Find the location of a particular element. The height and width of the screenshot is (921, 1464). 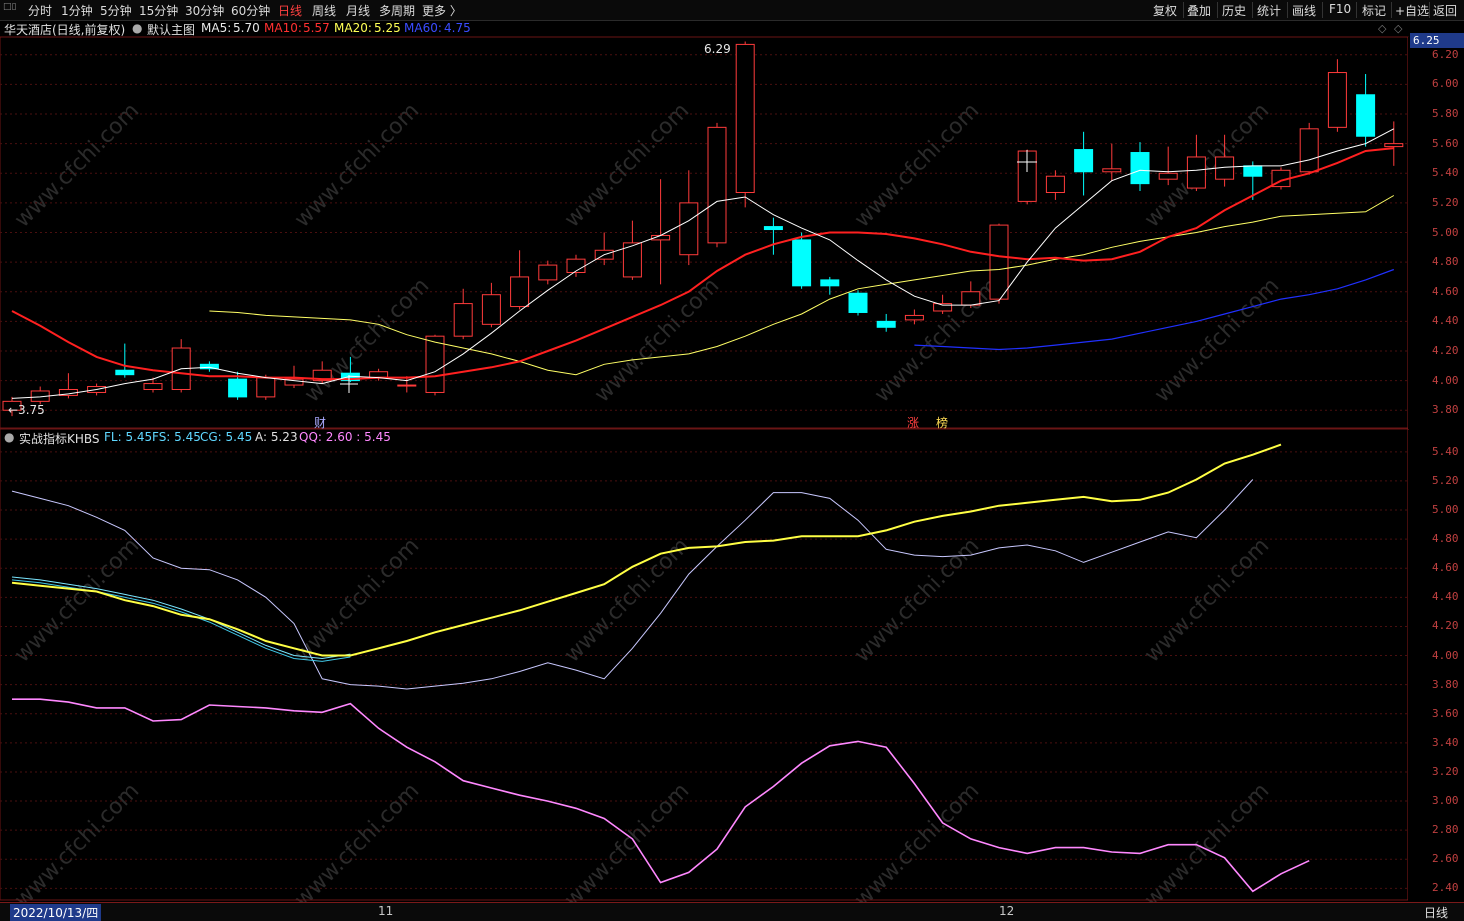

indicator-tick-label: 5.40 is located at coordinates (1445, 451).